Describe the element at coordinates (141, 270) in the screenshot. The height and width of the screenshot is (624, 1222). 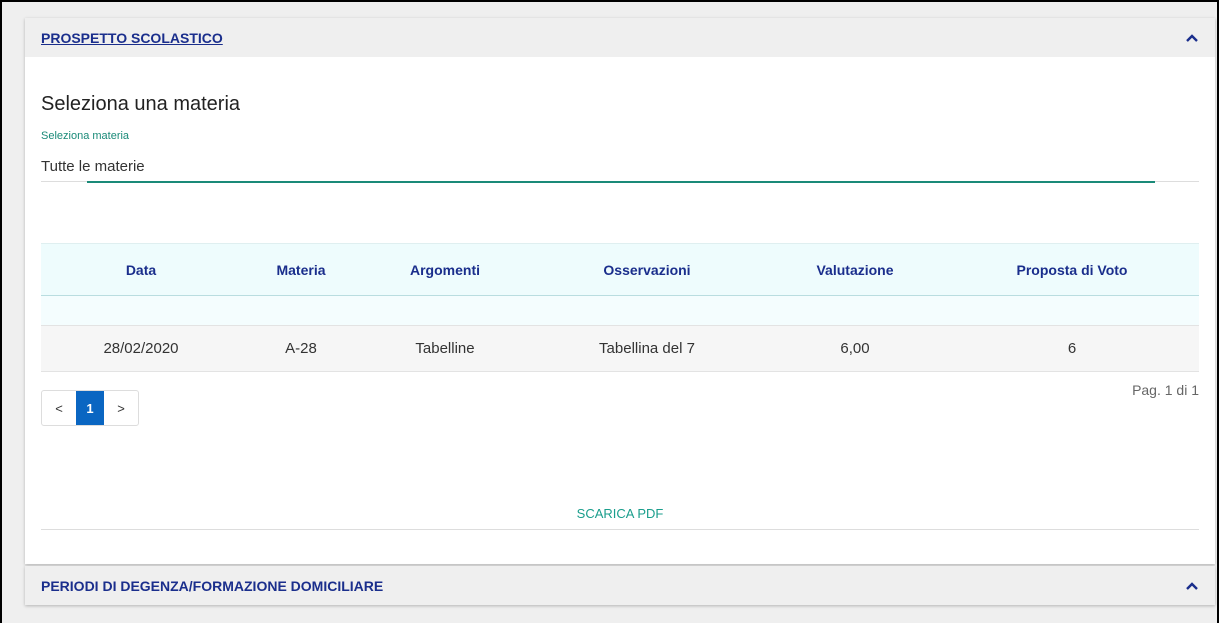
I see `header-data: Data` at that location.